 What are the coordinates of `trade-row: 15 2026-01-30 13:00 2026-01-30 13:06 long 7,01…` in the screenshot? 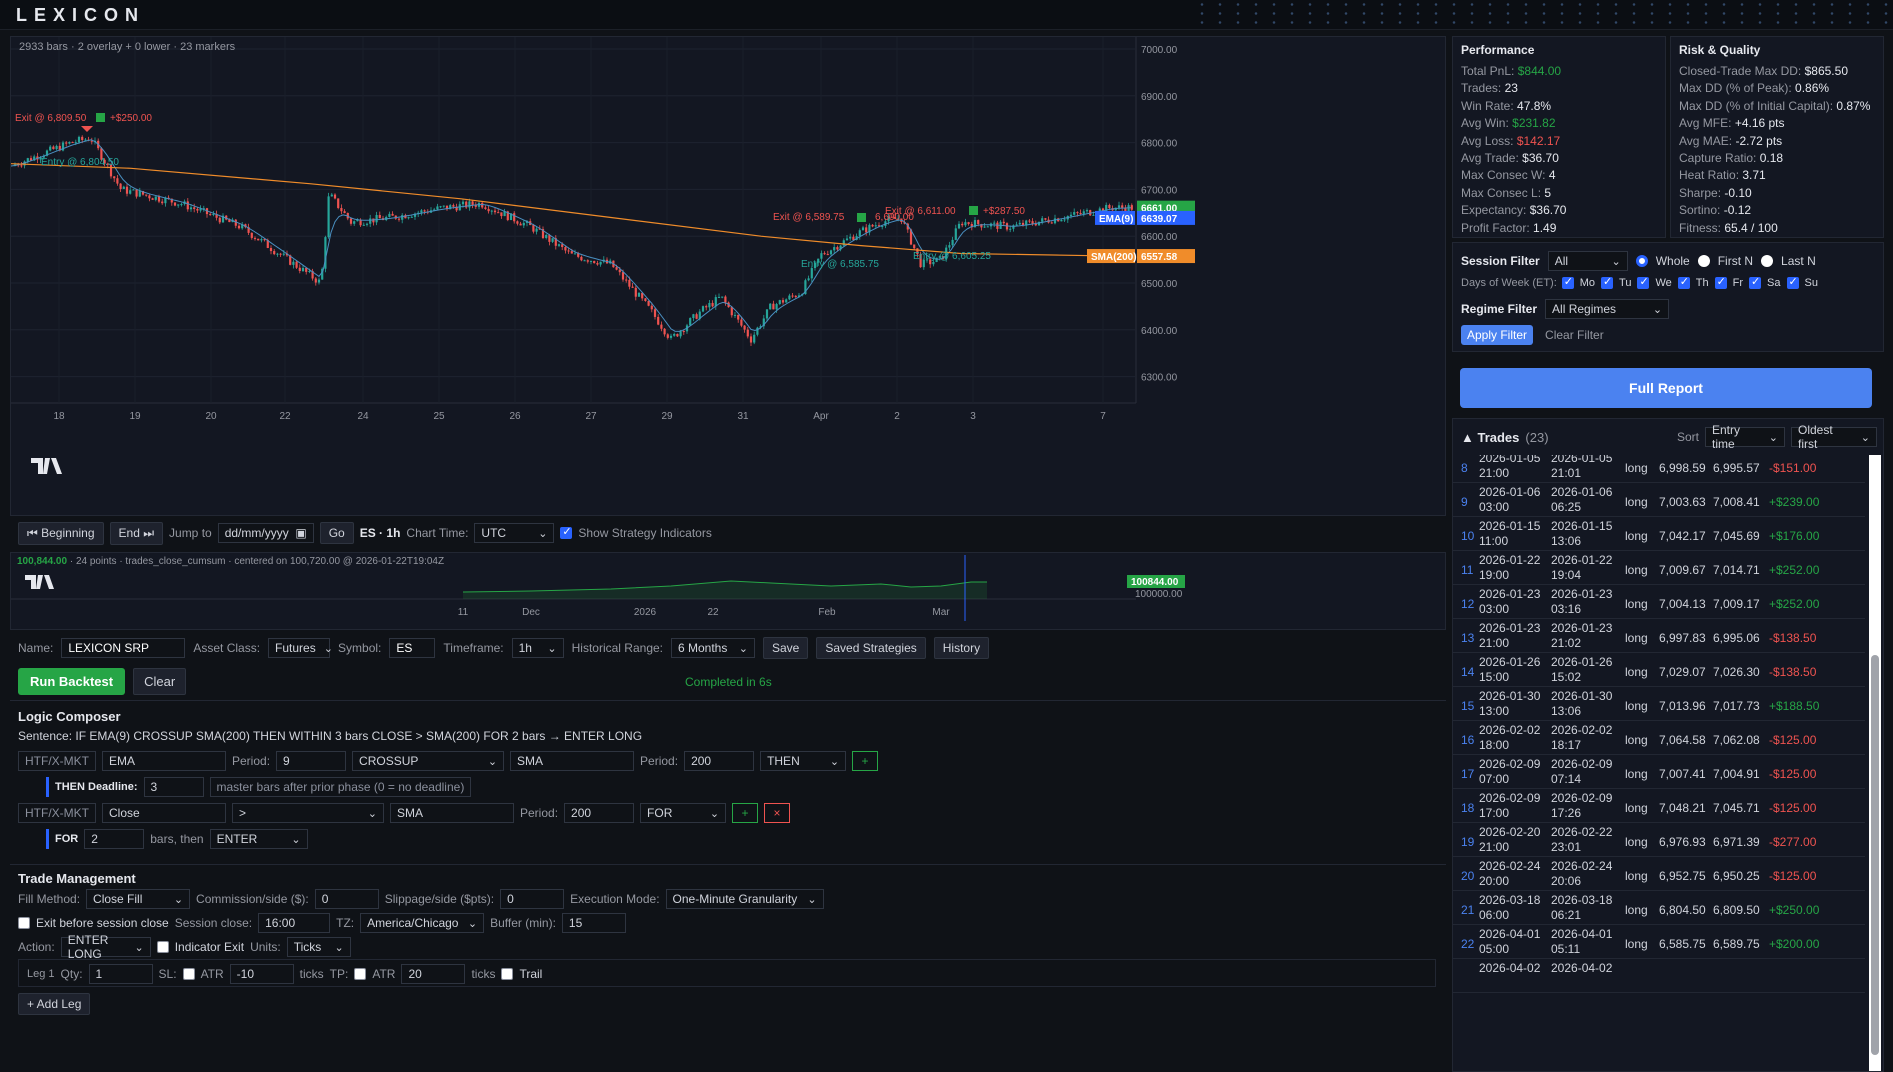 It's located at (1659, 704).